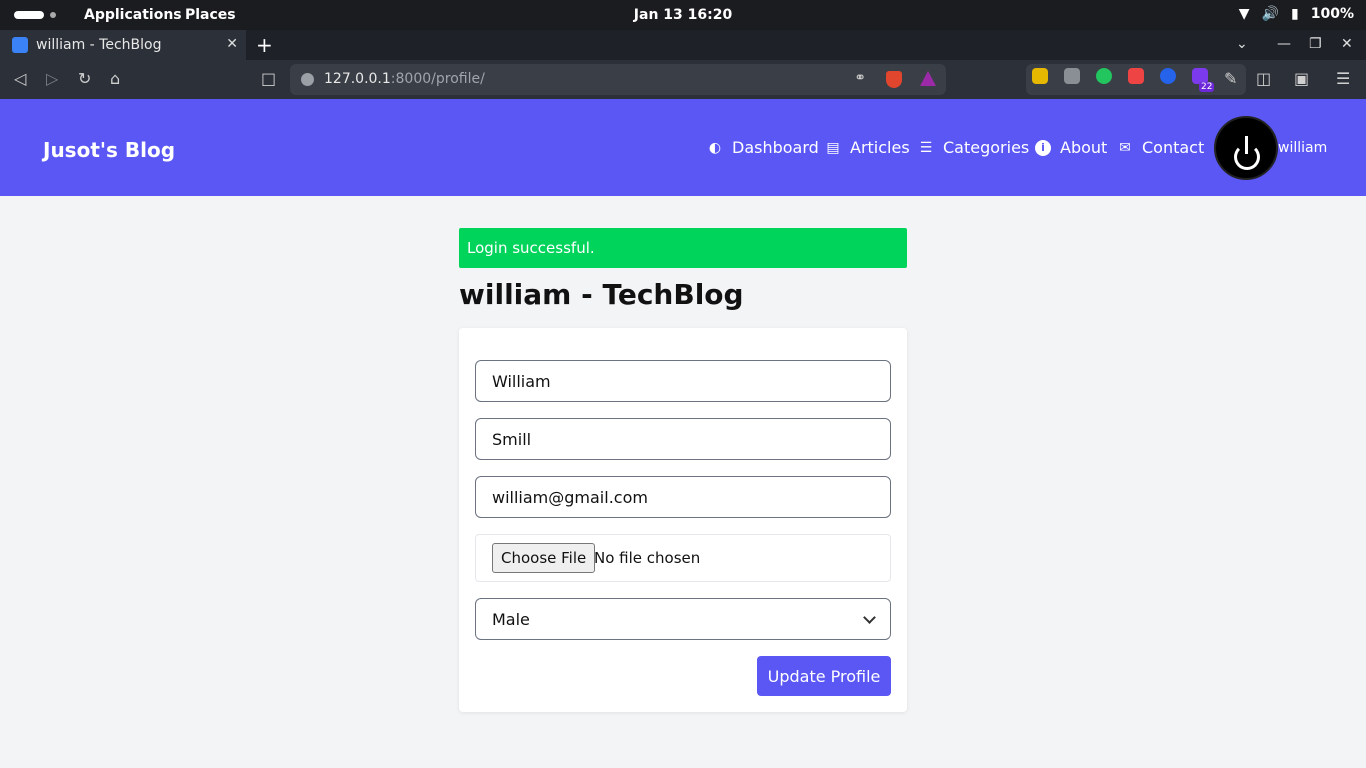 This screenshot has height=768, width=1366. What do you see at coordinates (601, 294) in the screenshot?
I see `page-title: william - TechBlog` at bounding box center [601, 294].